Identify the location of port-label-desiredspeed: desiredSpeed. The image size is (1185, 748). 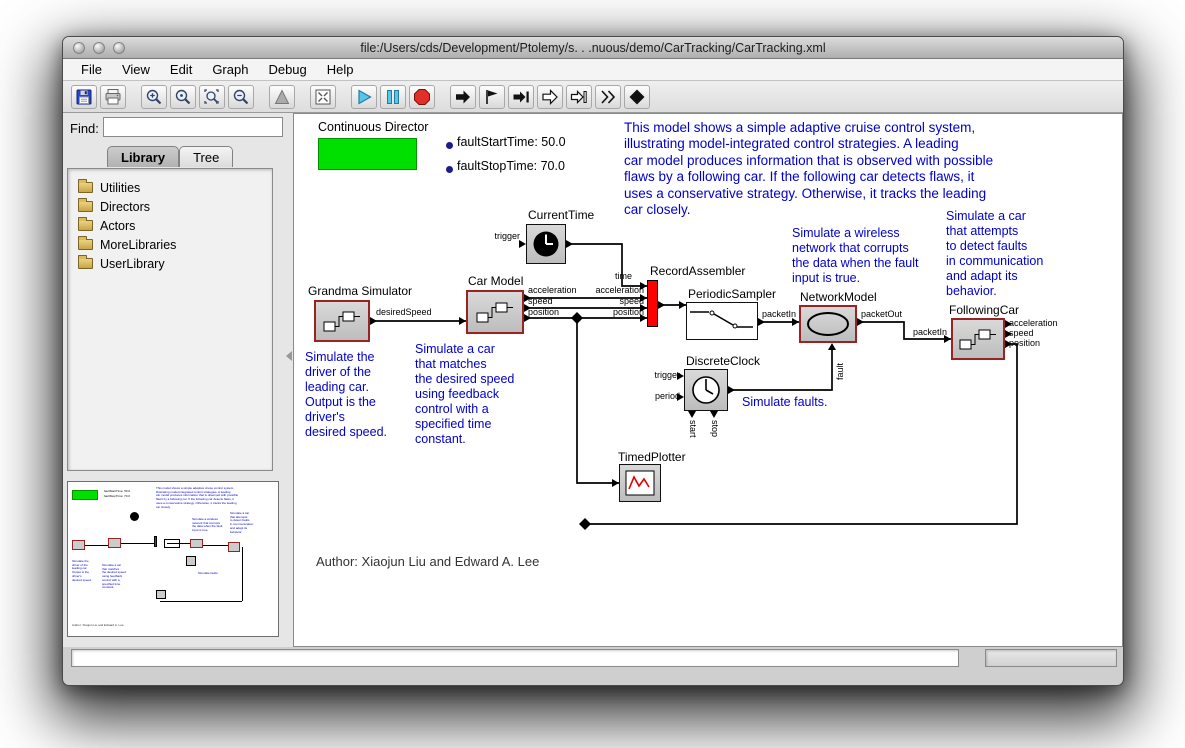
(404, 312).